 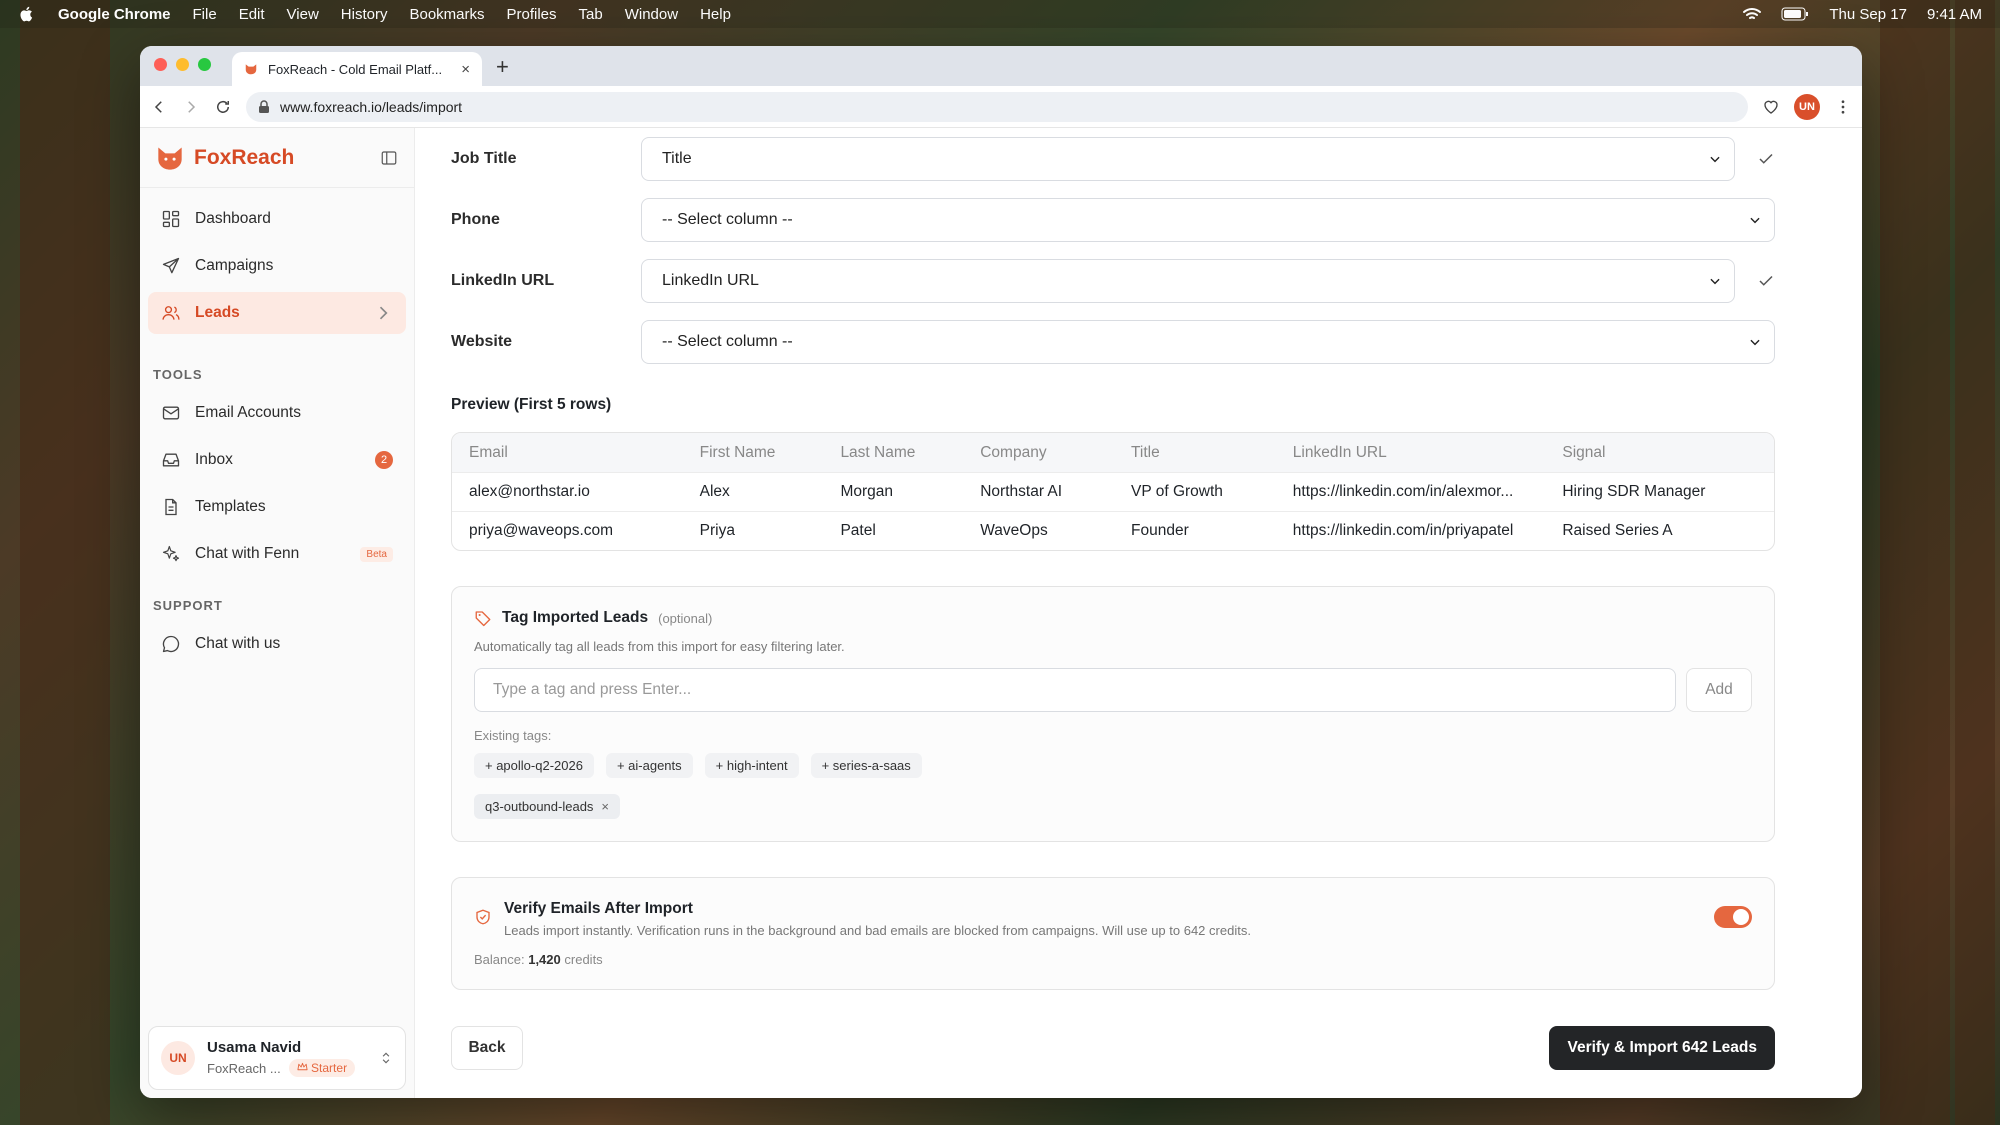 I want to click on menu-bookmarks: Bookmarks, so click(x=446, y=14).